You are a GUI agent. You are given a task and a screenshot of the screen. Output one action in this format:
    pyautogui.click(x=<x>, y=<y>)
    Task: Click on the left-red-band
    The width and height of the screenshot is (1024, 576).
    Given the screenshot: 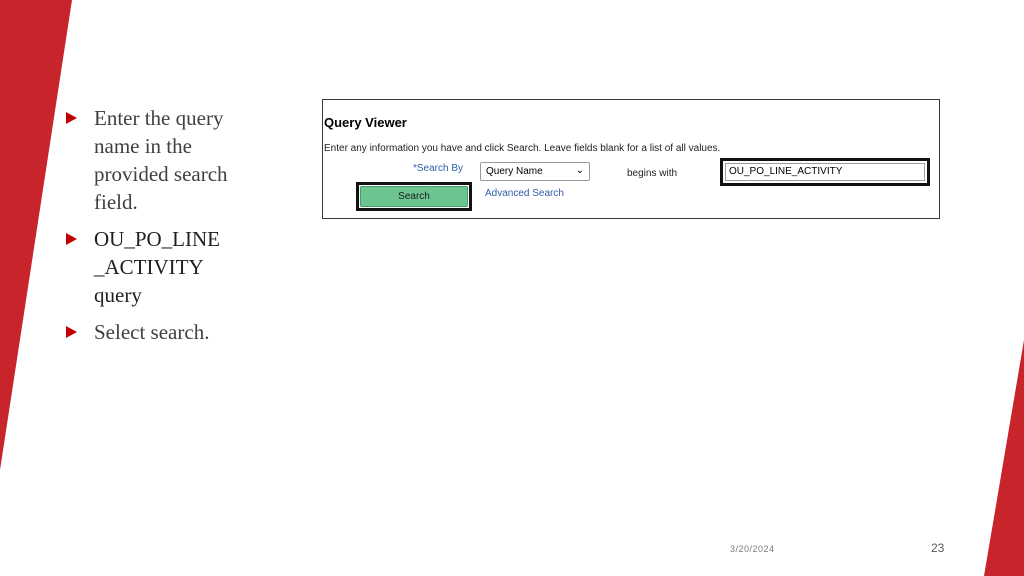 What is the action you would take?
    pyautogui.click(x=36, y=235)
    